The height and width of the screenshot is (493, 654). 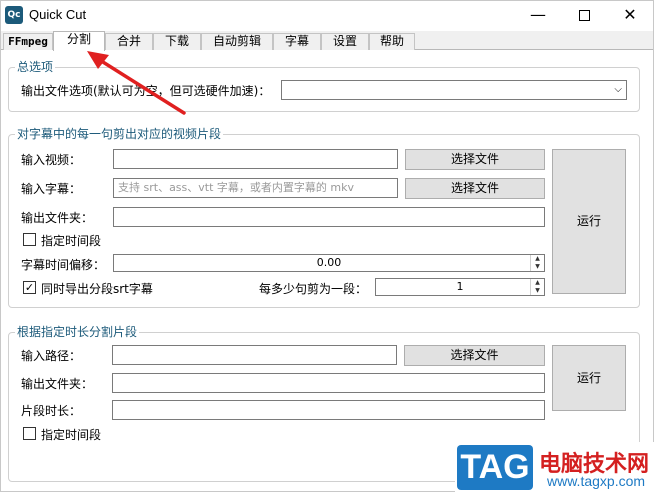 I want to click on watermark-url: www.tagxp.com, so click(x=596, y=481).